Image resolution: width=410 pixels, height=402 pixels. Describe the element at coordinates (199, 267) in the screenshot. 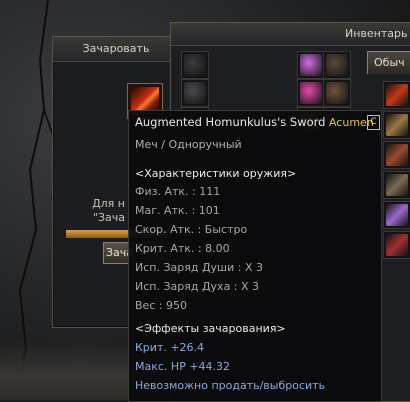

I see `weapon-stat-line: Исп. Заряд Души : X 3` at that location.